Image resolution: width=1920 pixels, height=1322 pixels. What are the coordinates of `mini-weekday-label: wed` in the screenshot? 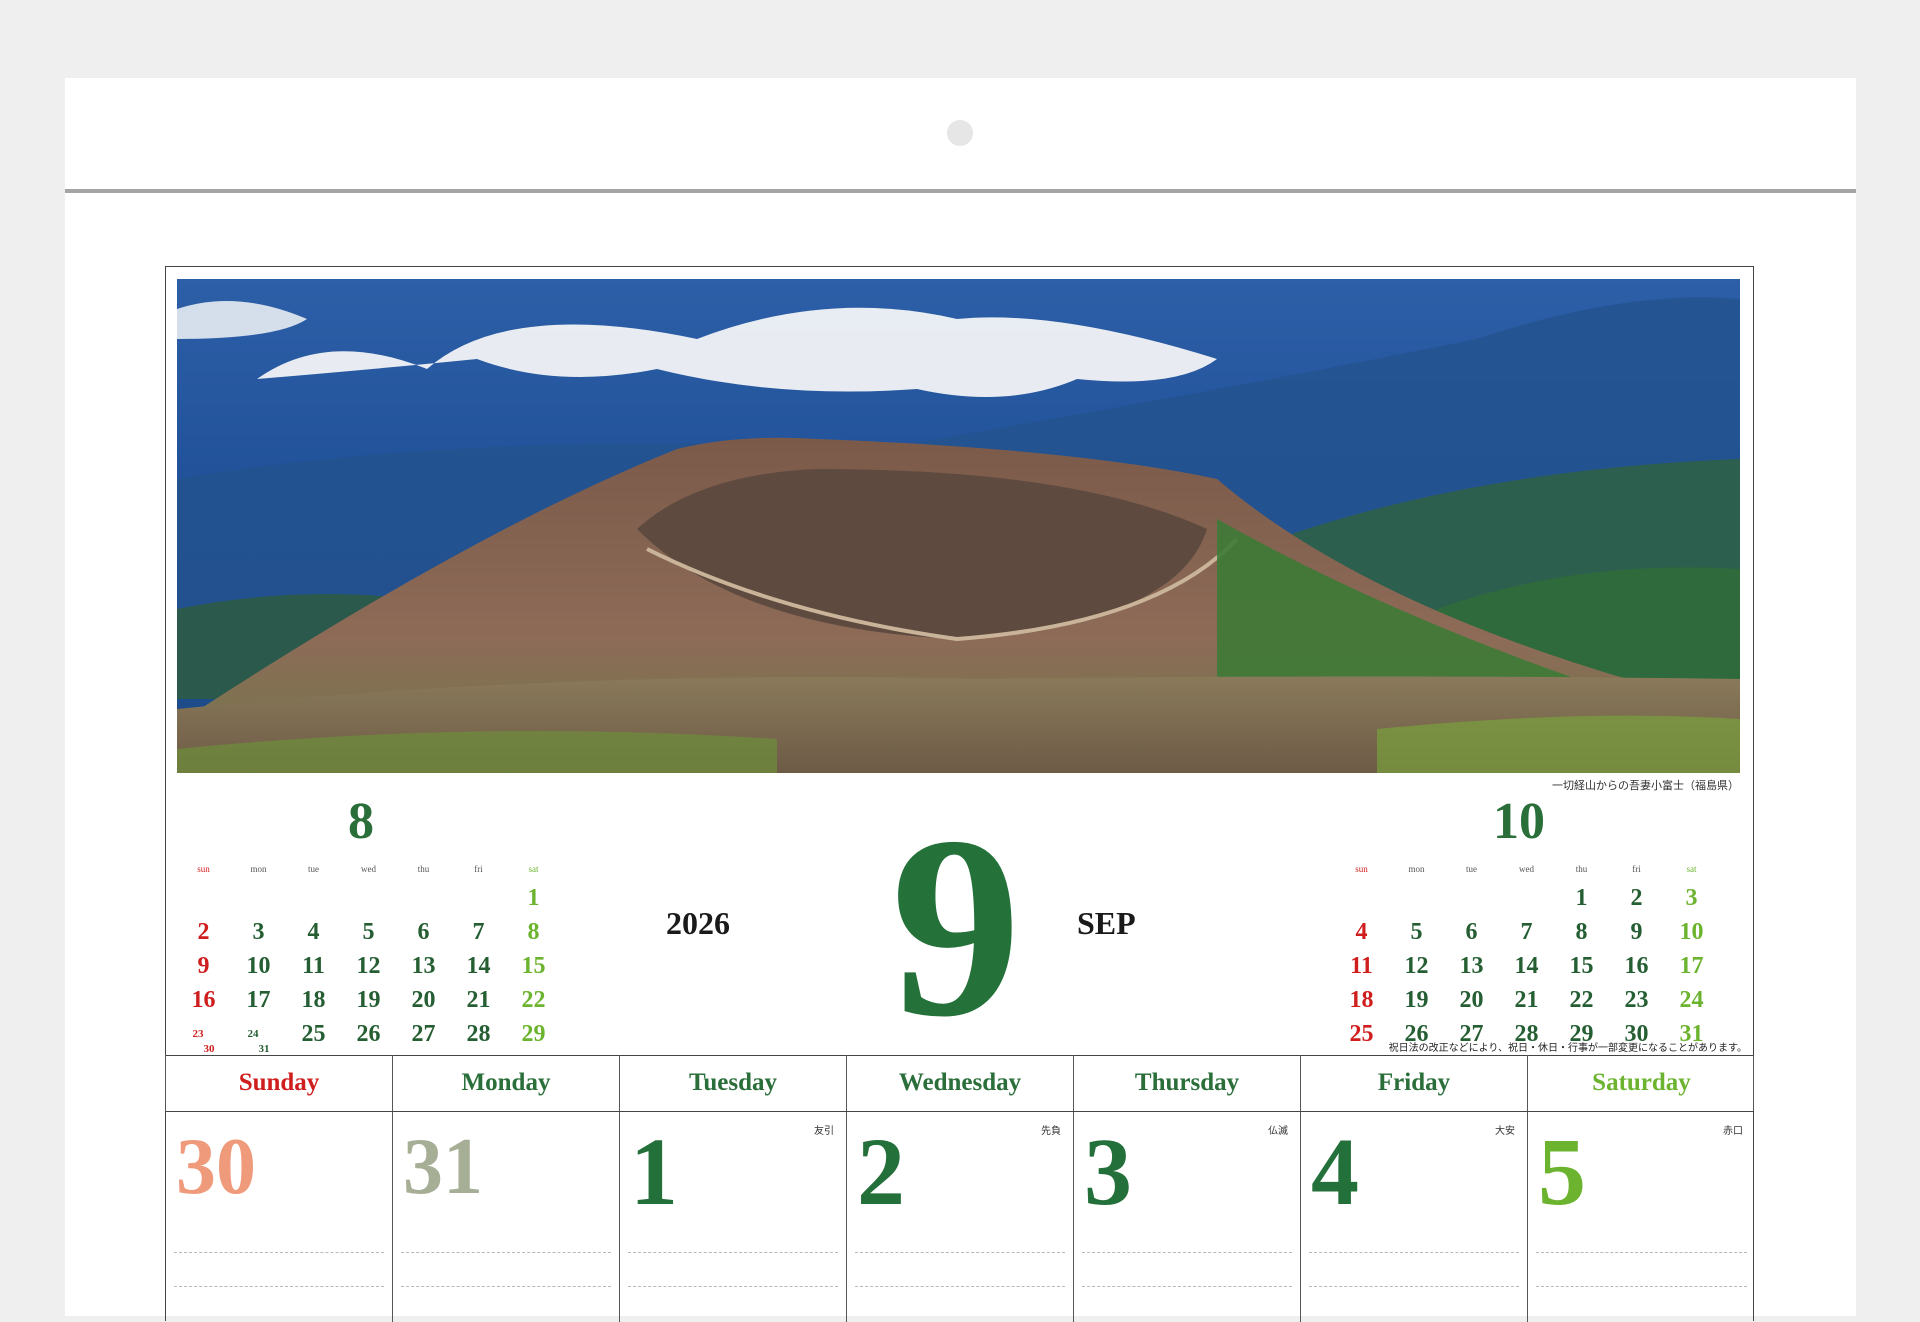 It's located at (1526, 869).